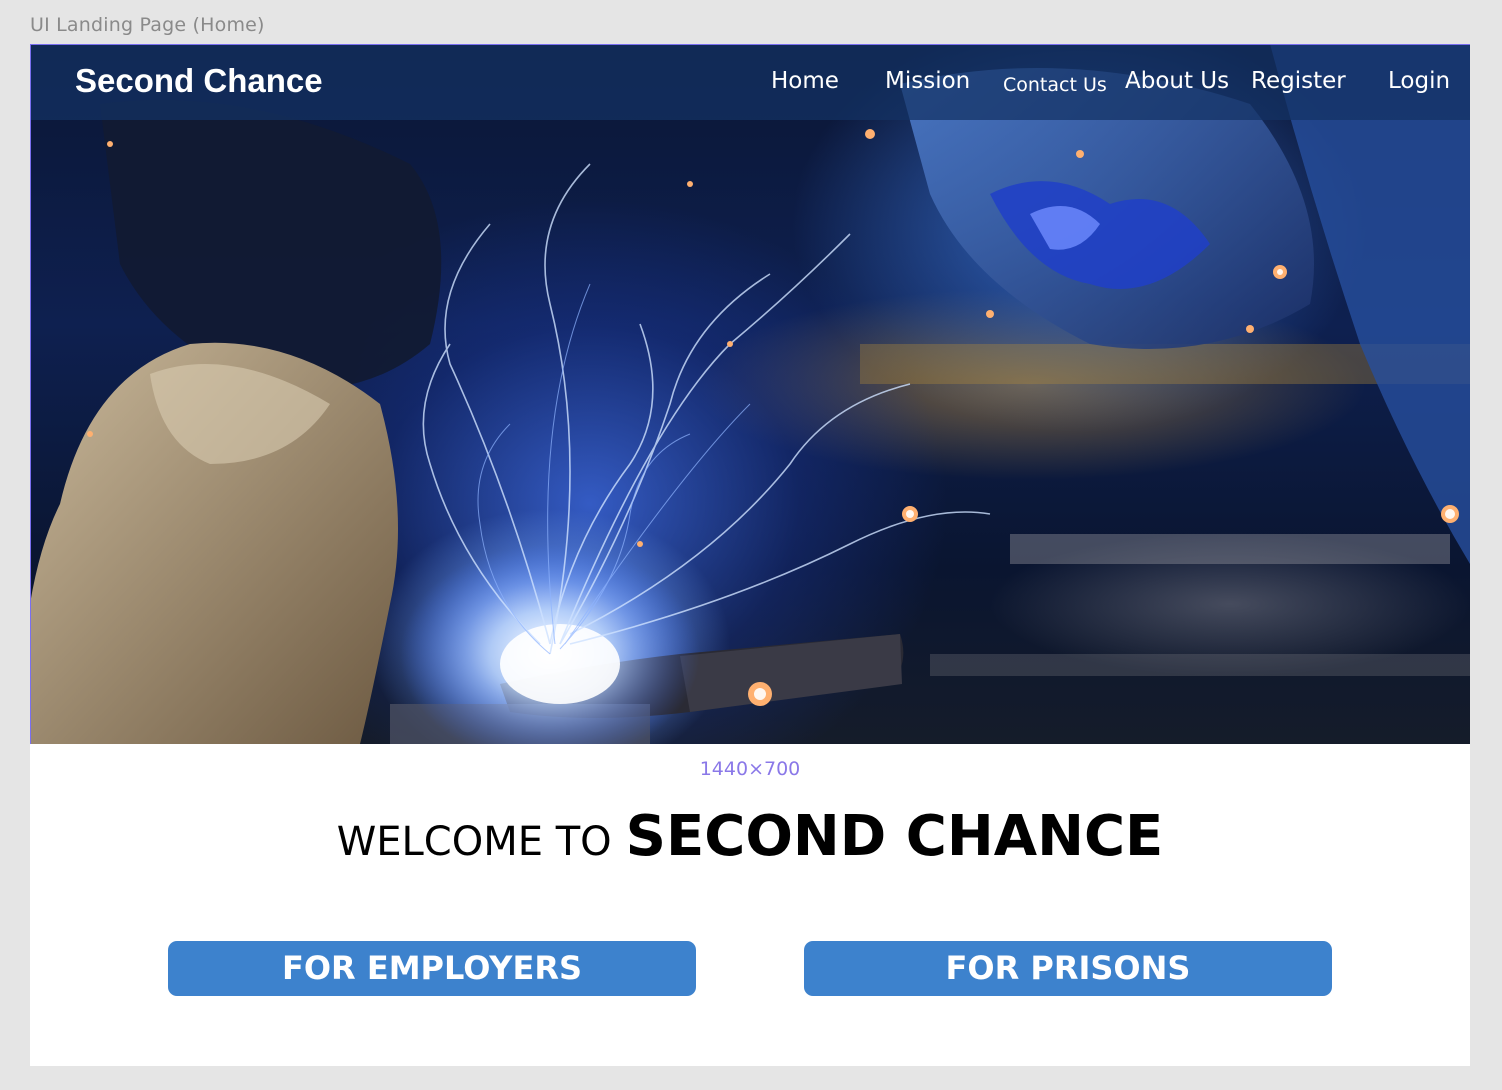 This screenshot has width=1502, height=1090. I want to click on welcome-heading: WELCOME TO SECOND CHANCE, so click(750, 836).